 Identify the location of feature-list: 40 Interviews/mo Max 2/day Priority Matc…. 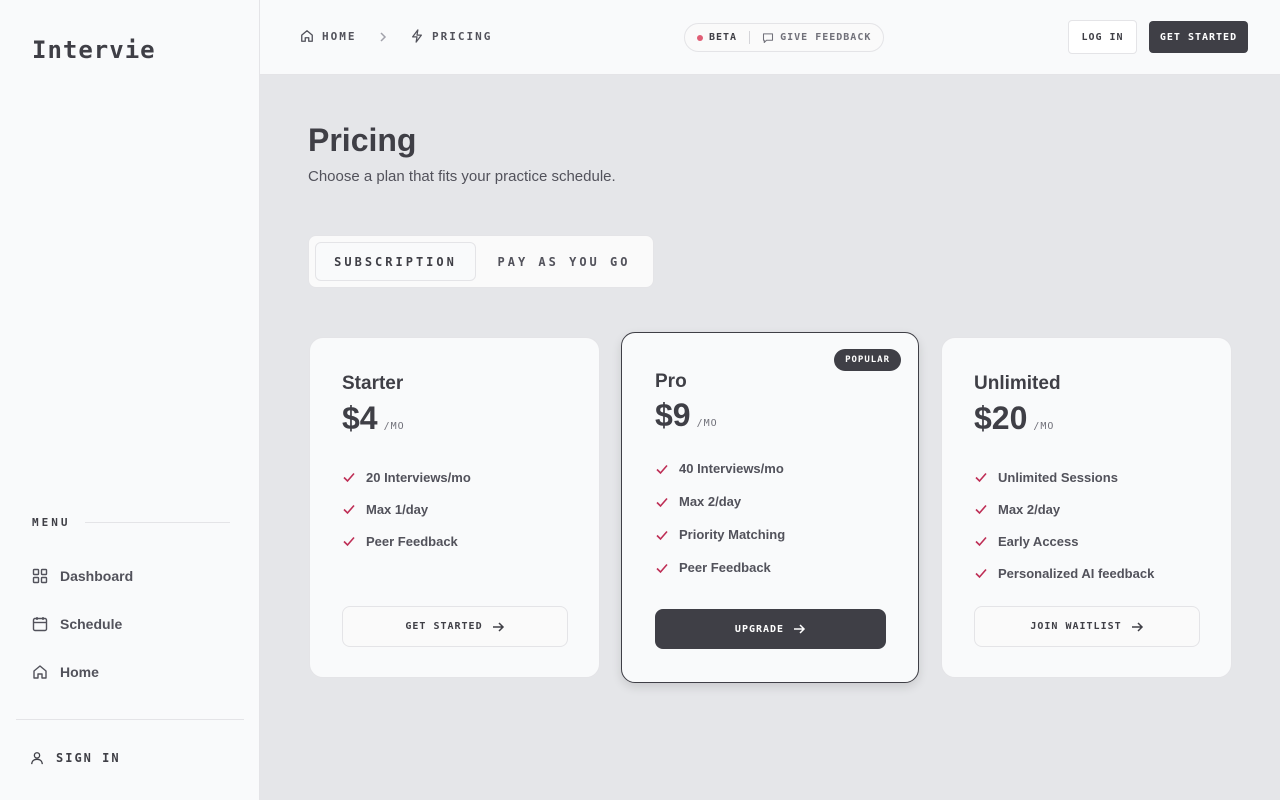
(720, 518).